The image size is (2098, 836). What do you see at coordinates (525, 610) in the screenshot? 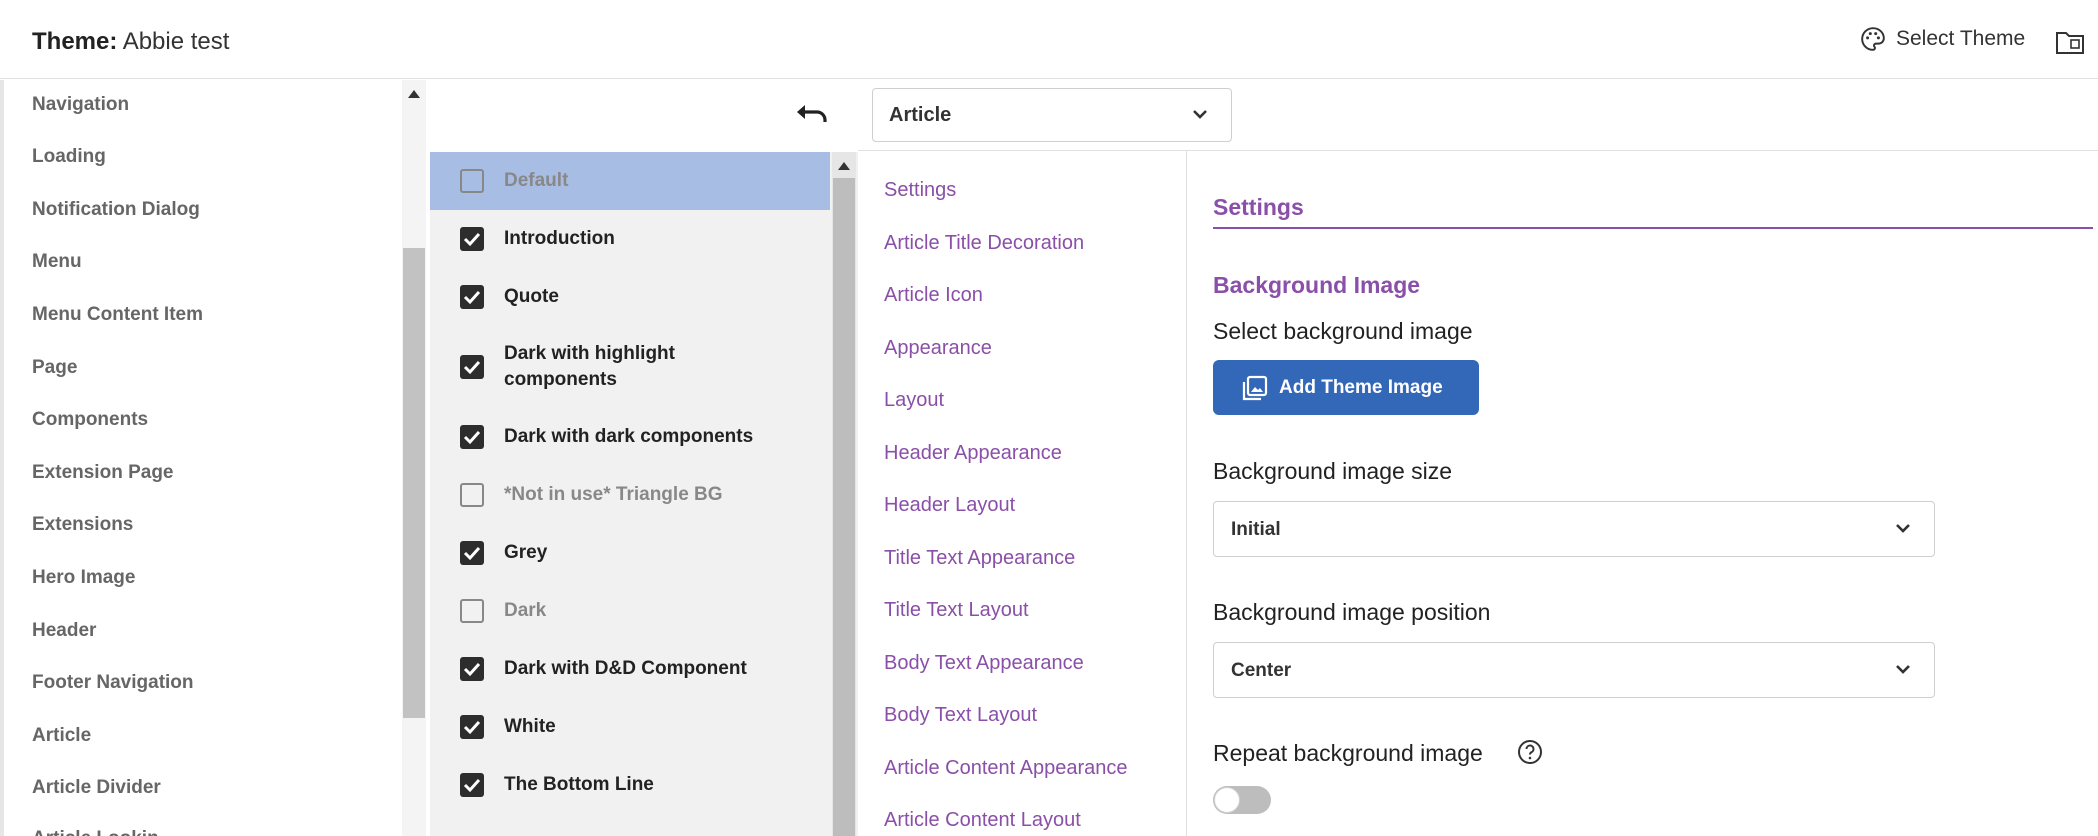
I see `variant-label: Dark` at bounding box center [525, 610].